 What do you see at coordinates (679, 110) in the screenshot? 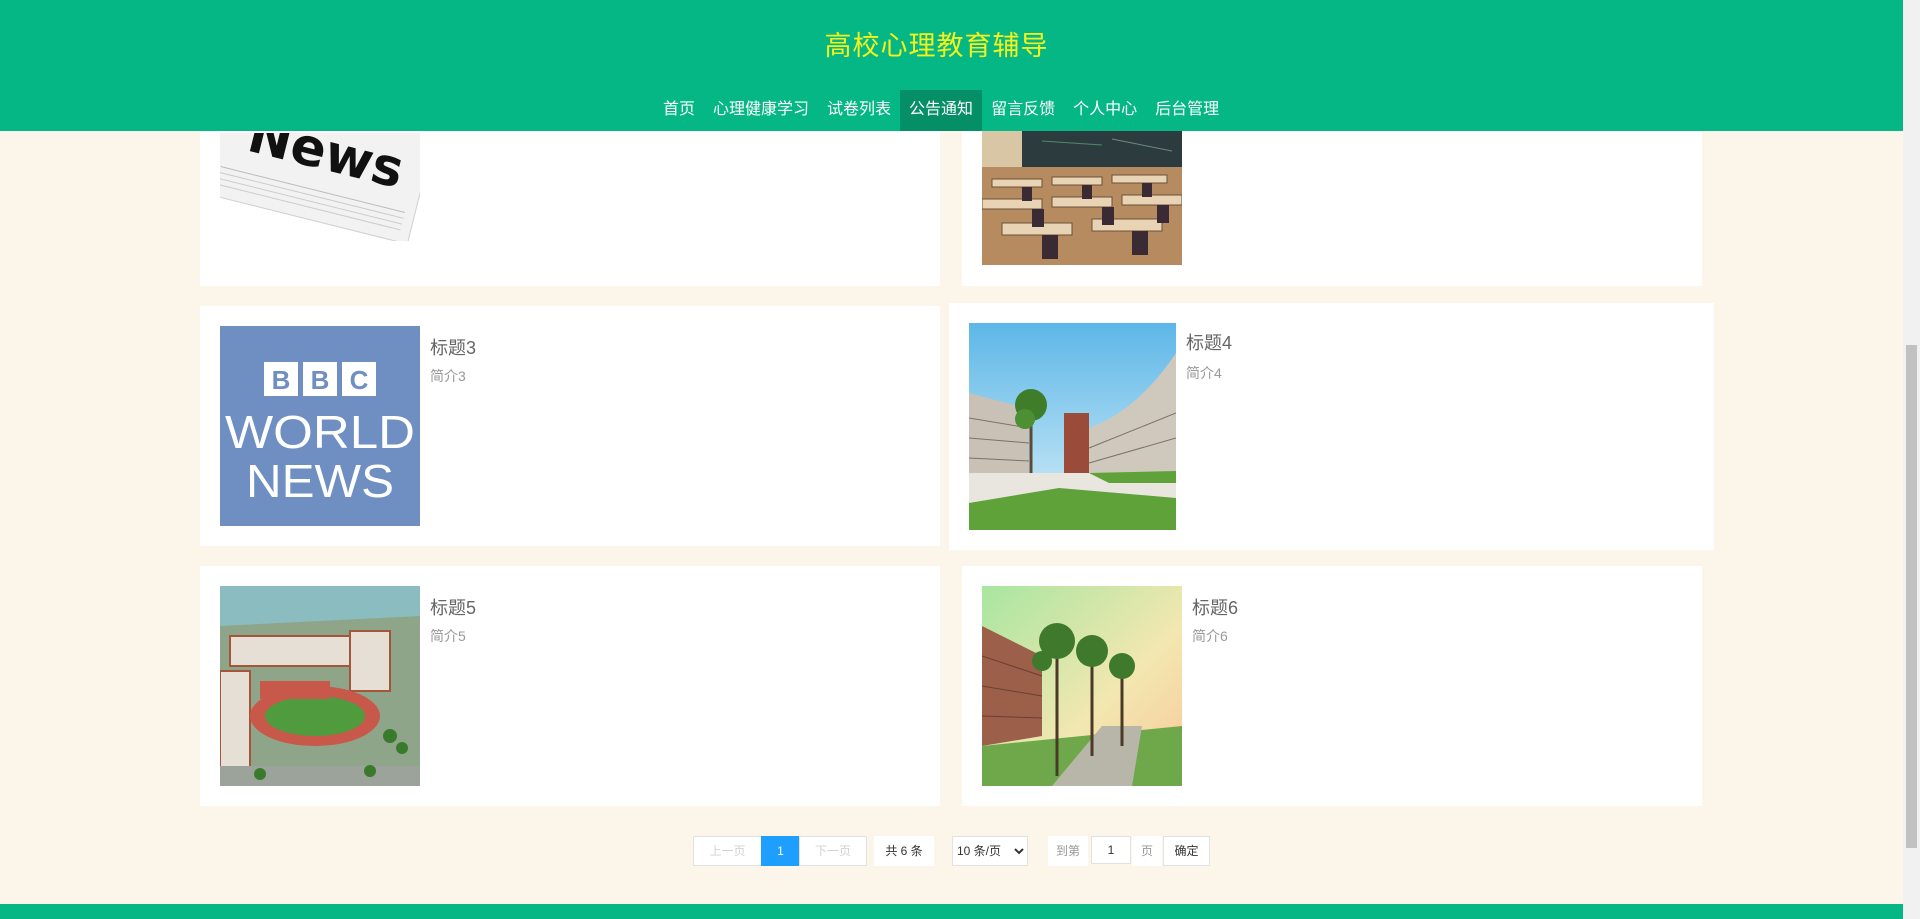
I see `nav-item-home: 首页` at bounding box center [679, 110].